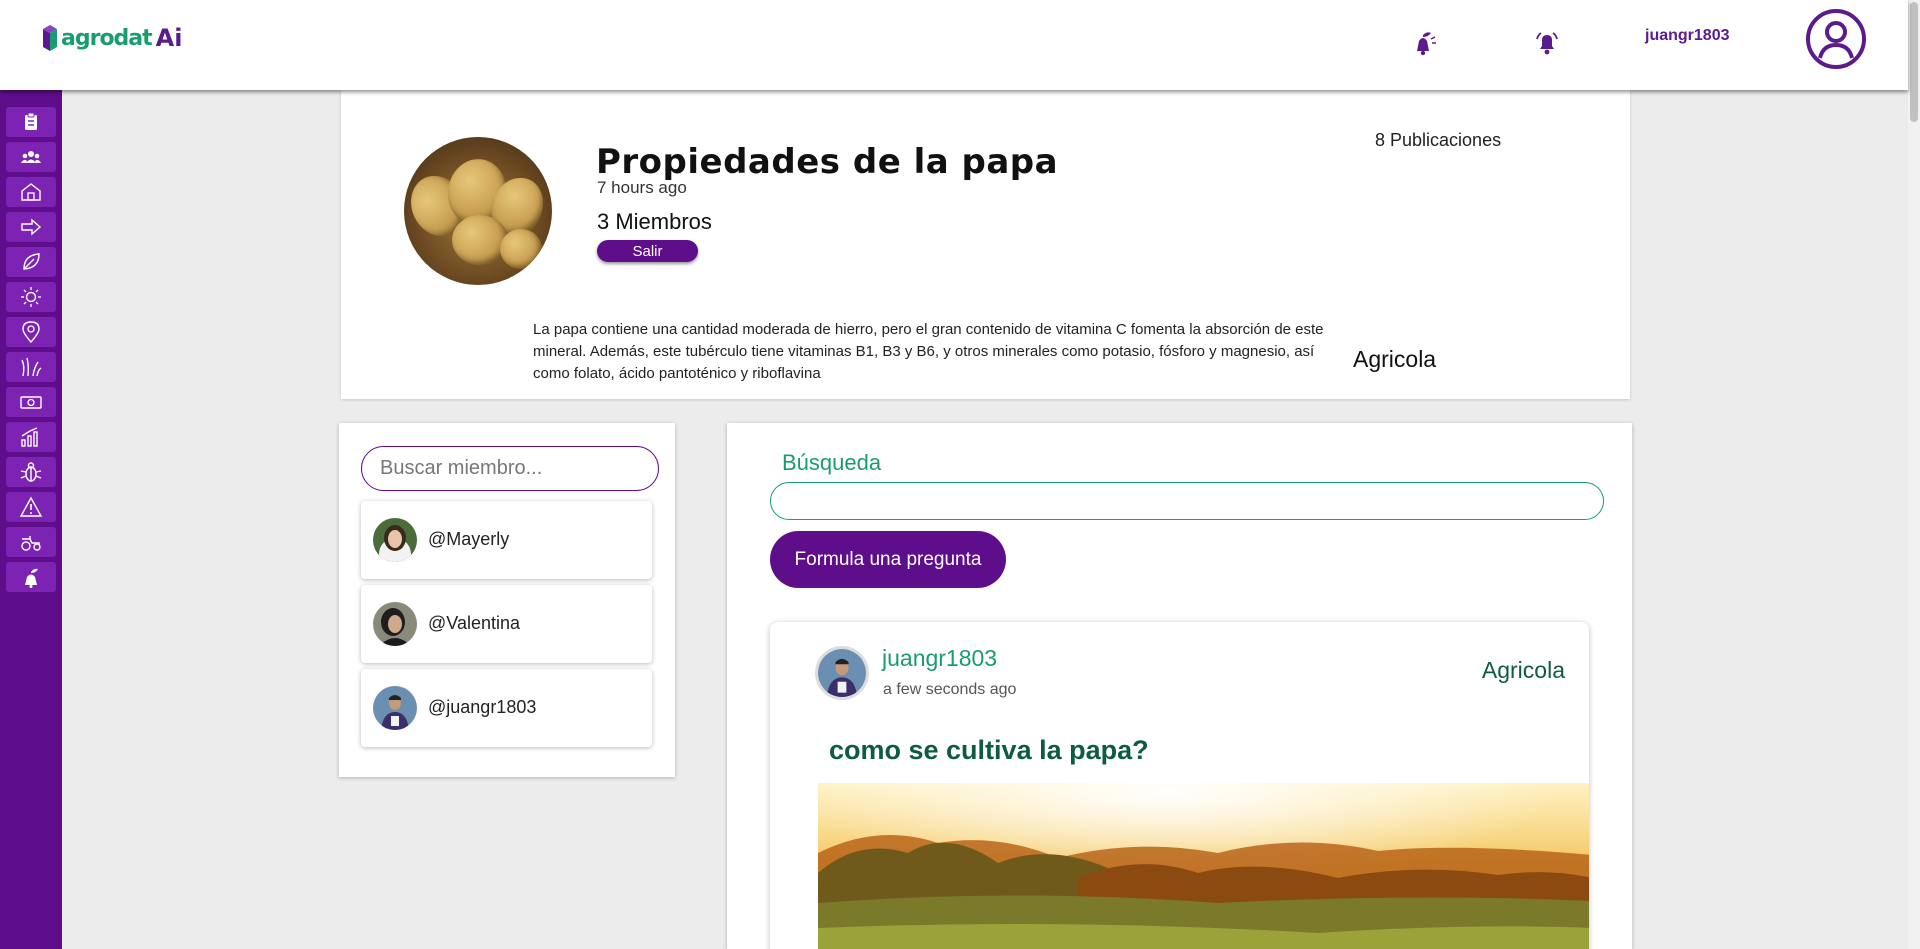 This screenshot has width=1920, height=949. I want to click on group-image, so click(478, 211).